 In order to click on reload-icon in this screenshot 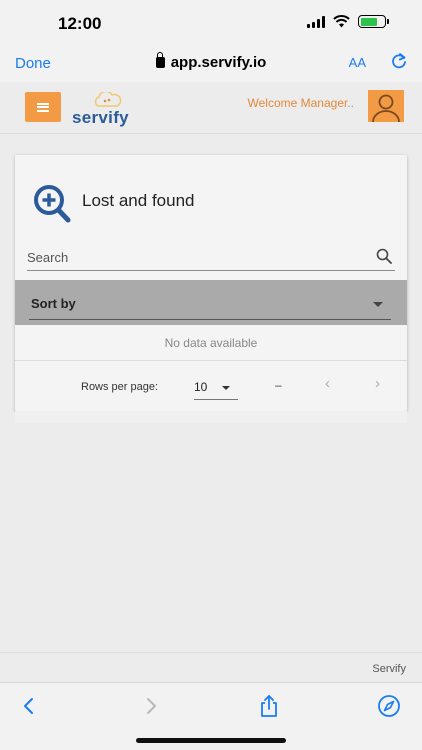, I will do `click(399, 64)`.